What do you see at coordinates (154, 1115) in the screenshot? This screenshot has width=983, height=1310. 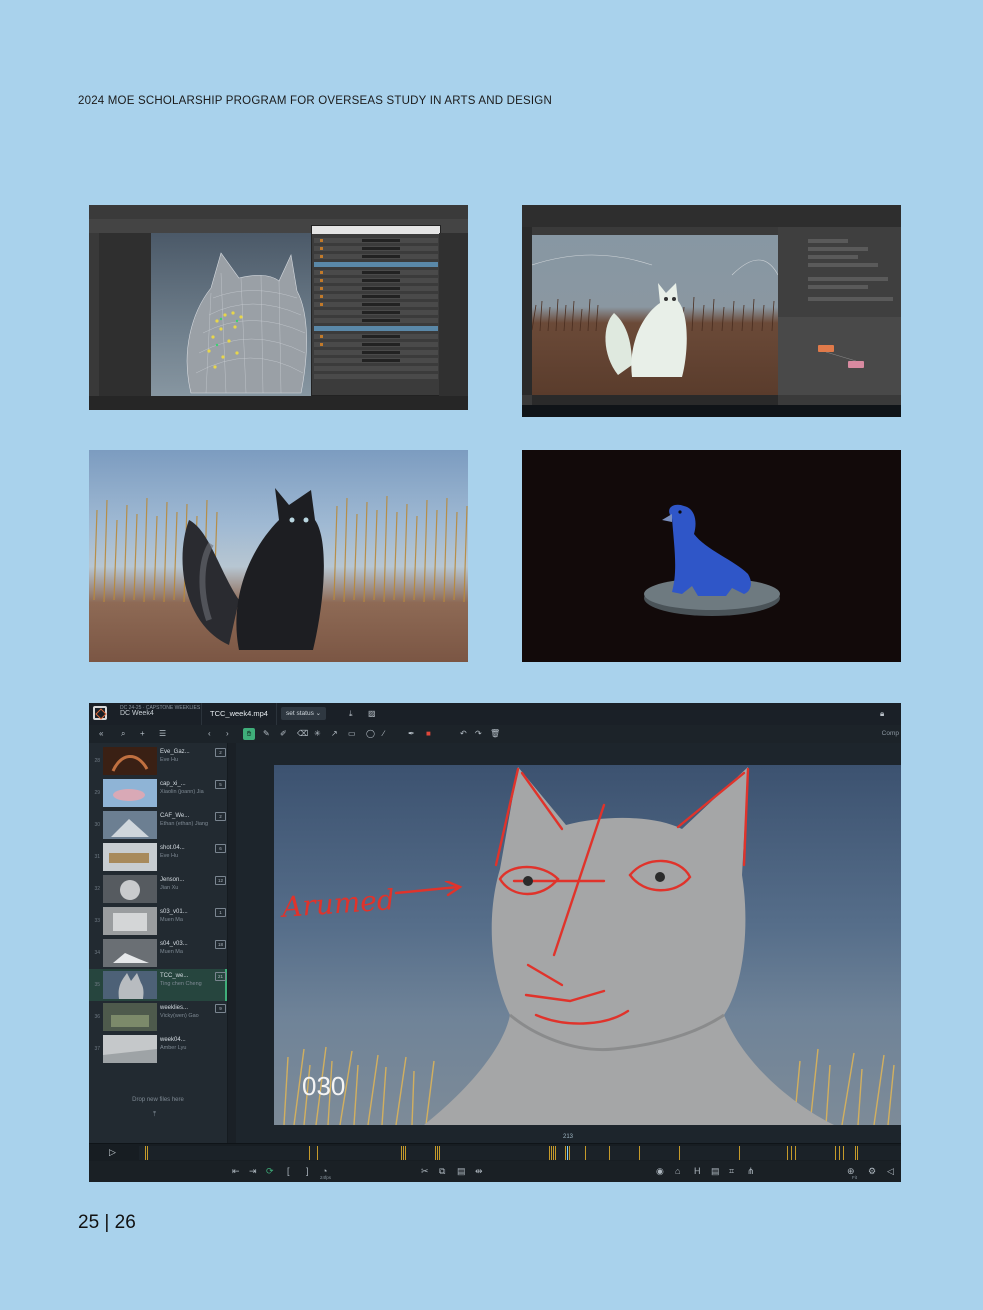 I see `upload-icon: ⤒` at bounding box center [154, 1115].